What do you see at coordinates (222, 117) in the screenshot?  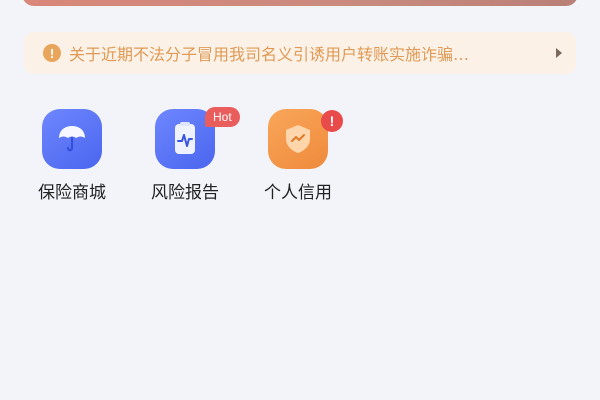 I see `hot-badge: Hot` at bounding box center [222, 117].